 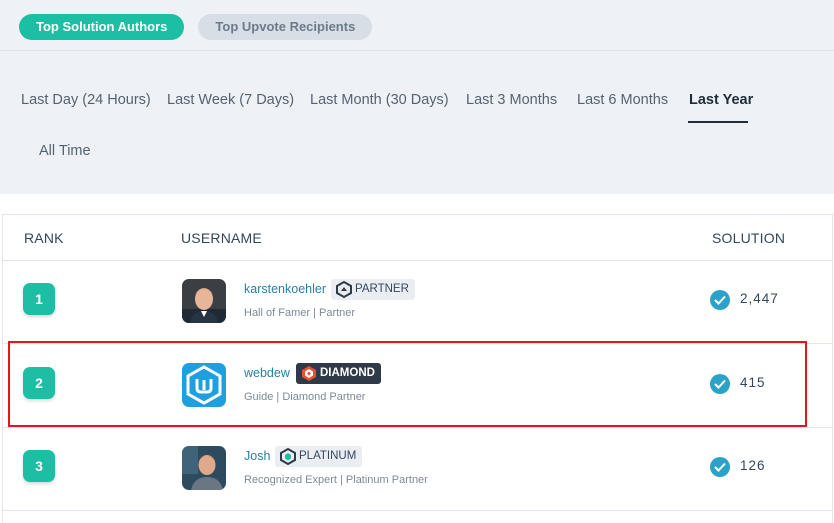 What do you see at coordinates (267, 373) in the screenshot?
I see `username-link: webdew` at bounding box center [267, 373].